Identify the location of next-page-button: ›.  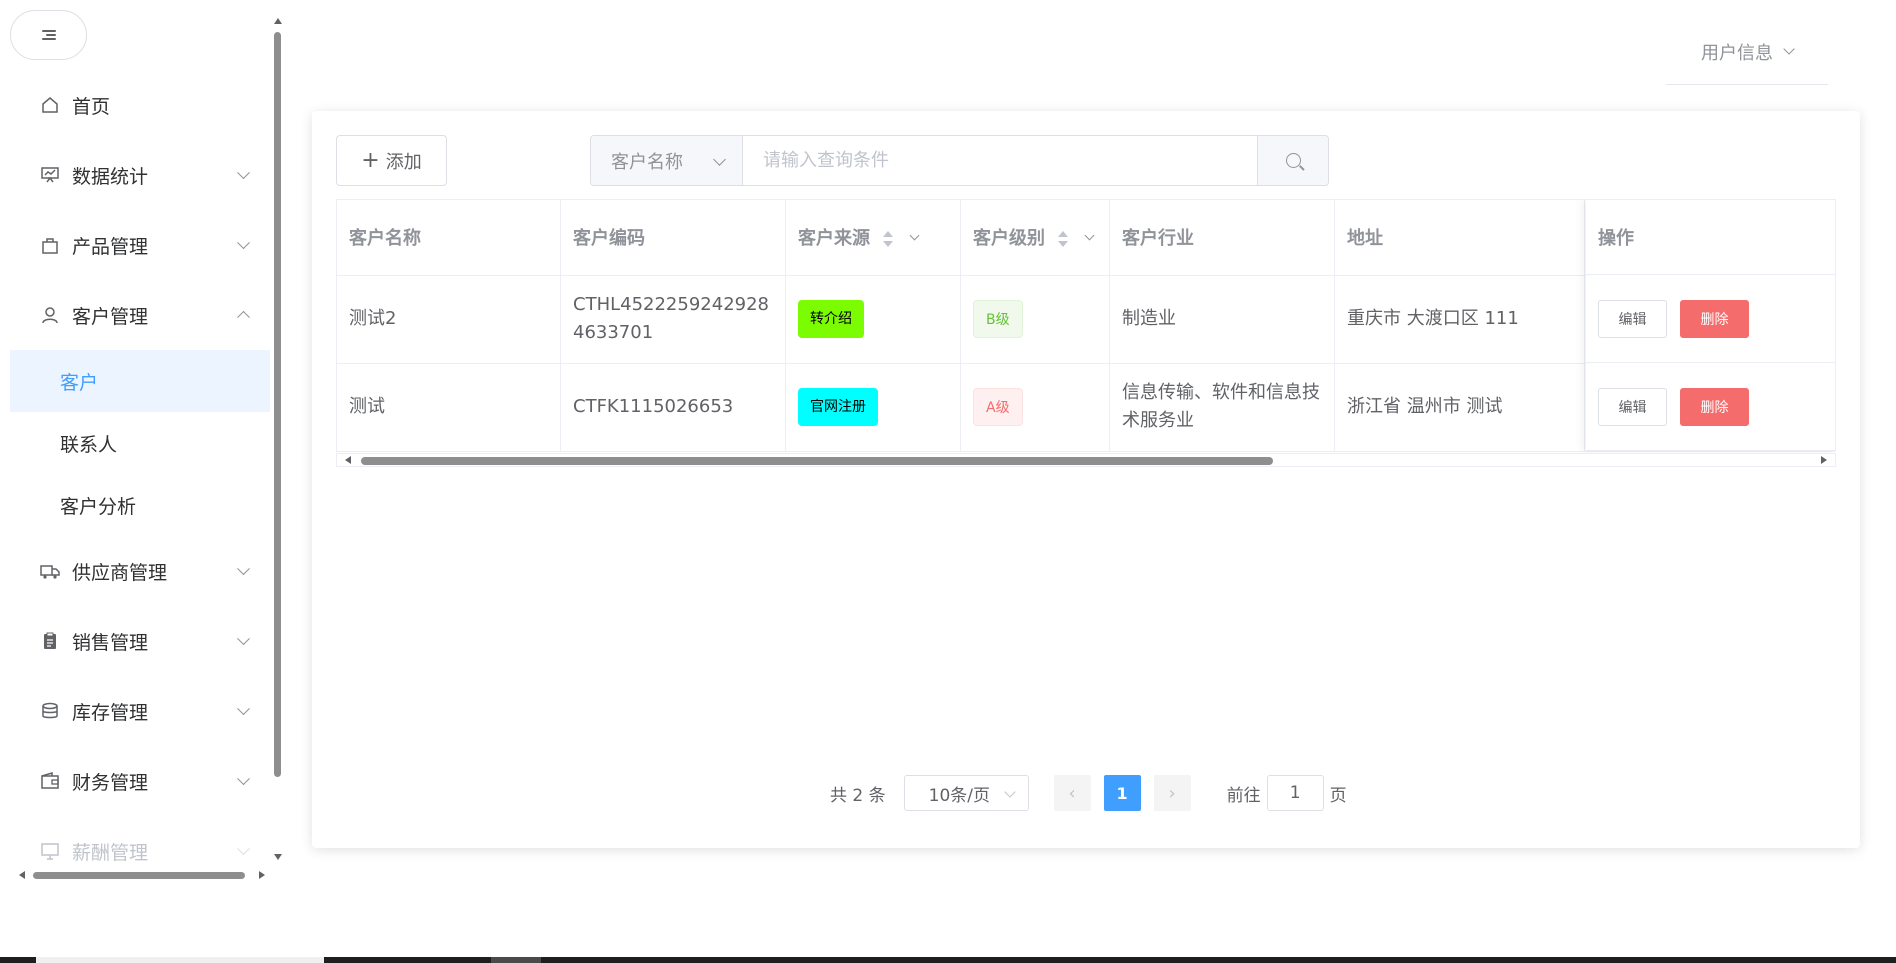
(1172, 793).